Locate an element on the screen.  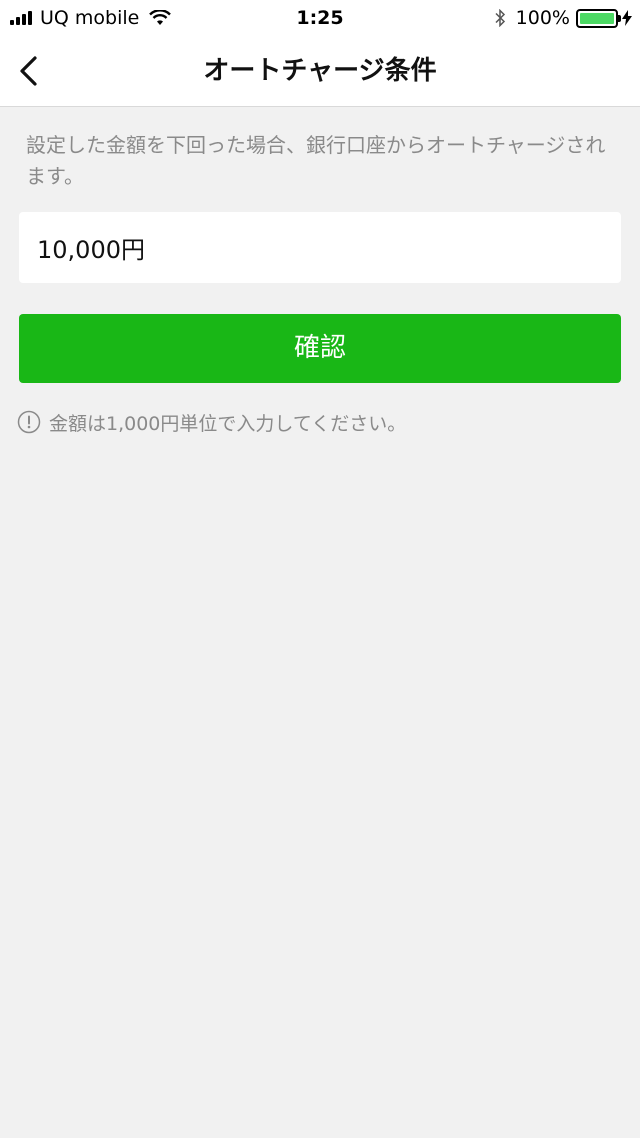
notice-text: 金額は1,000円単位で入力してください。 is located at coordinates (228, 423).